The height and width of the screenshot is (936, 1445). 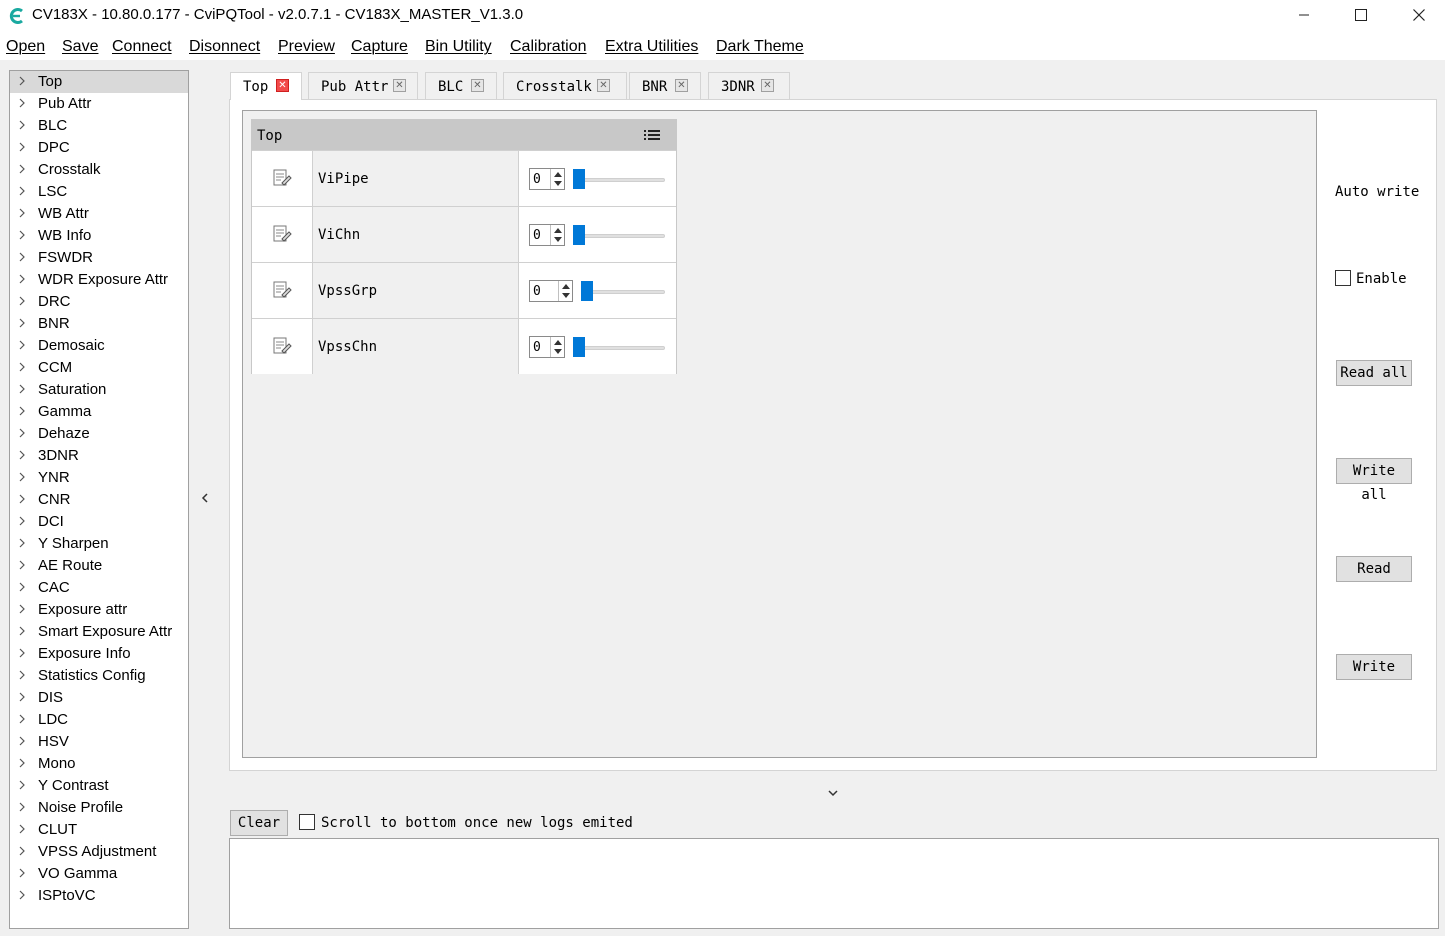 What do you see at coordinates (99, 104) in the screenshot?
I see `sidebar-item-pub-attr: Pub Attr` at bounding box center [99, 104].